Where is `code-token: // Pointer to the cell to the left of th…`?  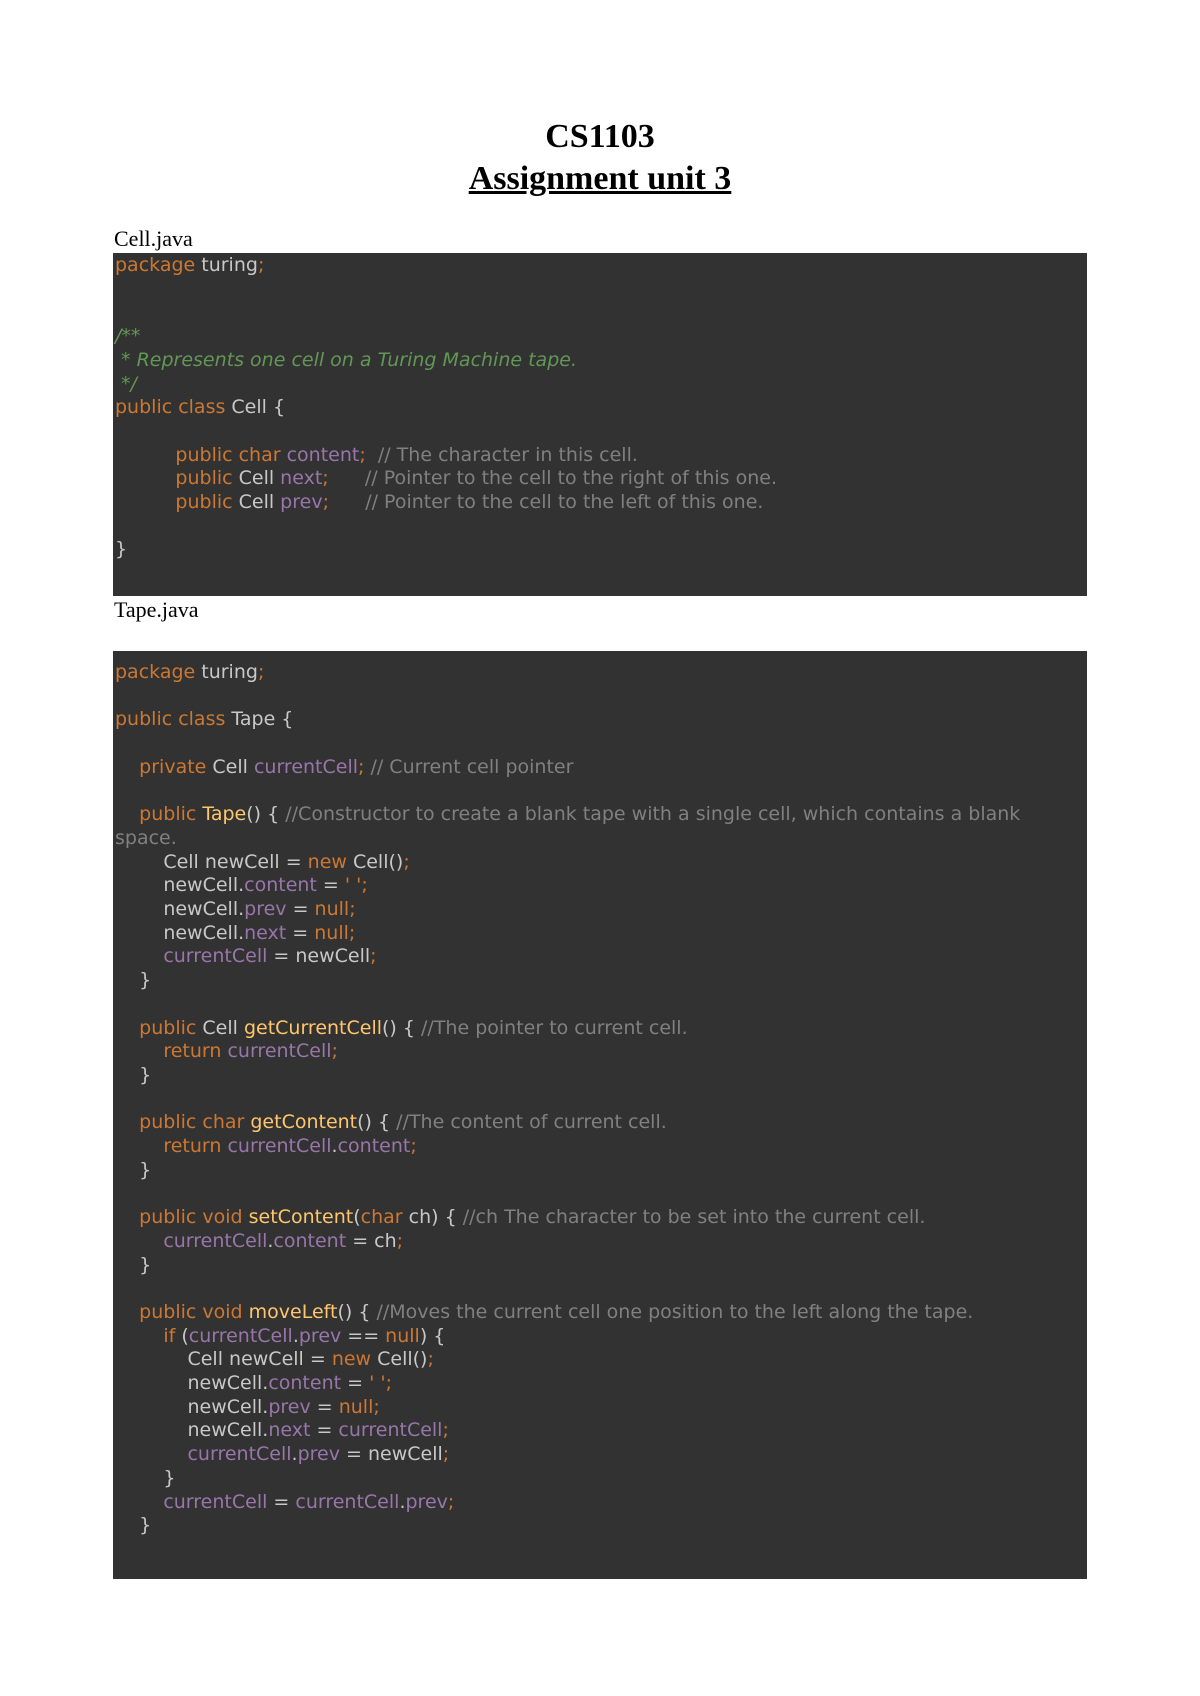
code-token: // Pointer to the cell to the left of th… is located at coordinates (546, 502).